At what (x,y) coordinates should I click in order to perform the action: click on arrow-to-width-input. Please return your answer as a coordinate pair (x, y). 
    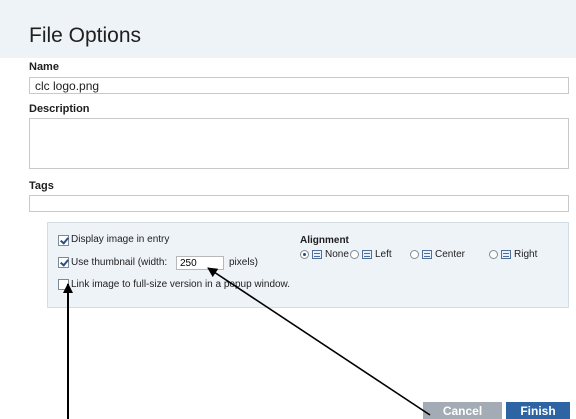
    Looking at the image, I should click on (319, 341).